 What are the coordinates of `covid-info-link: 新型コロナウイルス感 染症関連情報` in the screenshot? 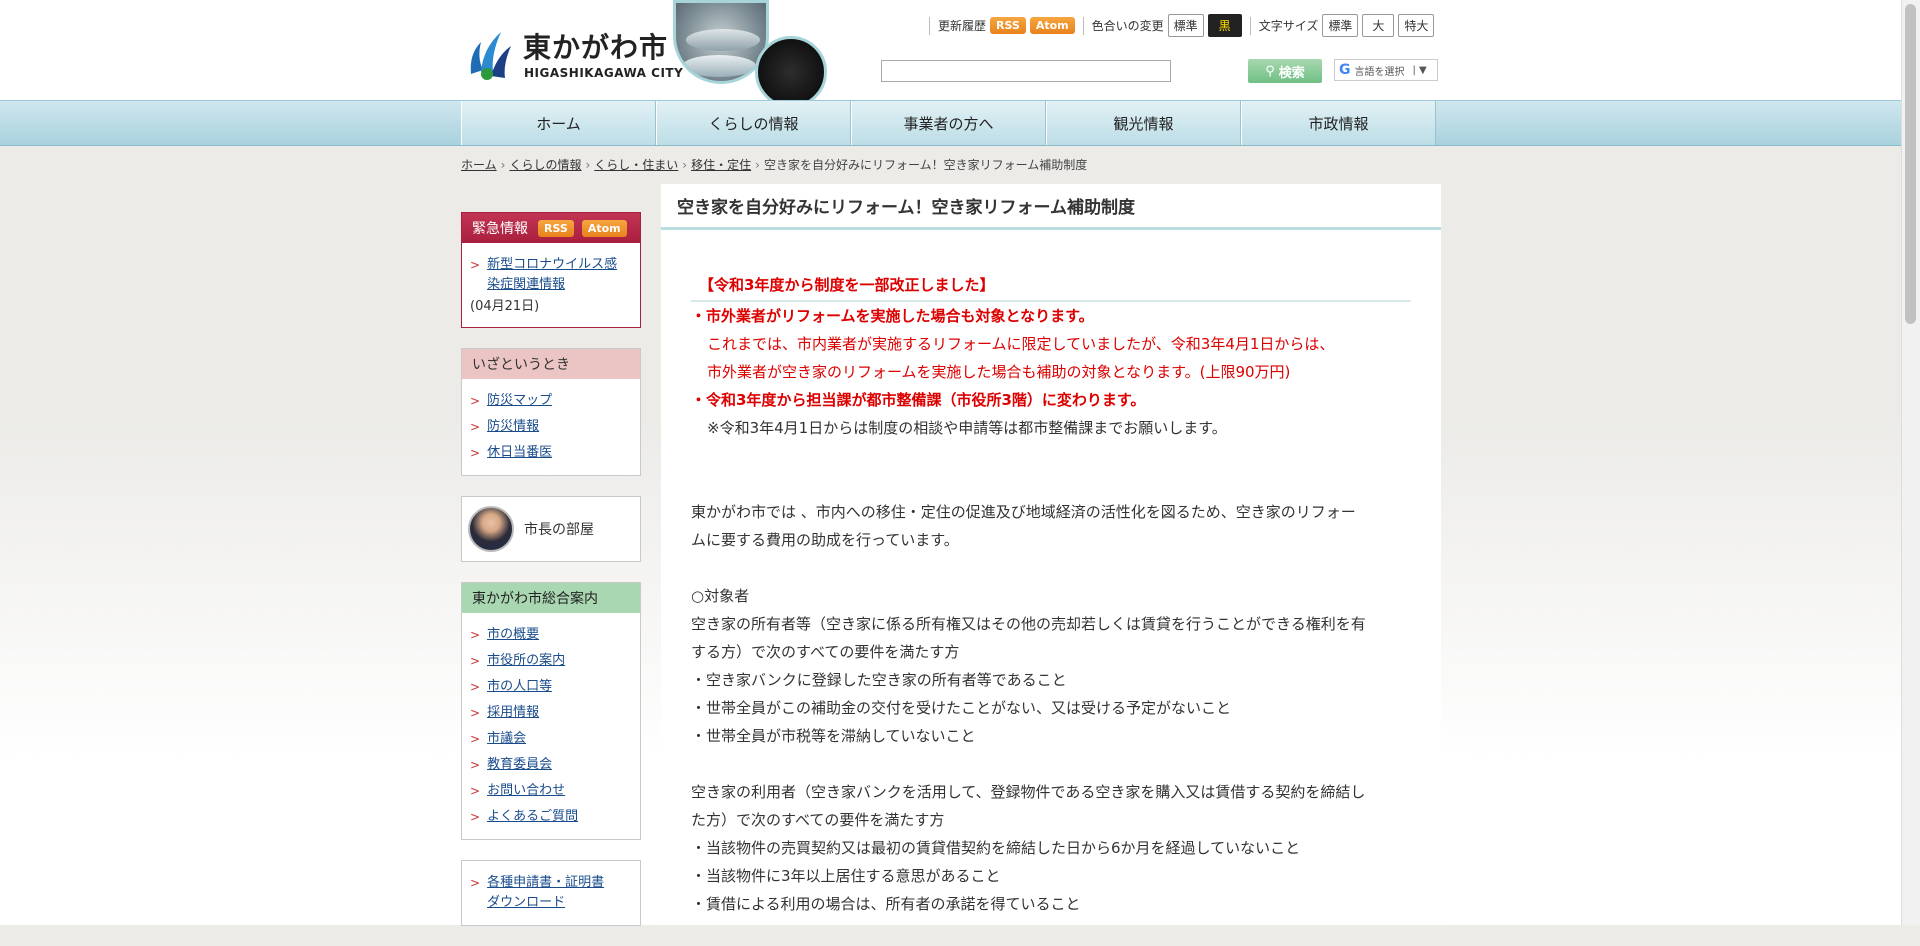 It's located at (552, 275).